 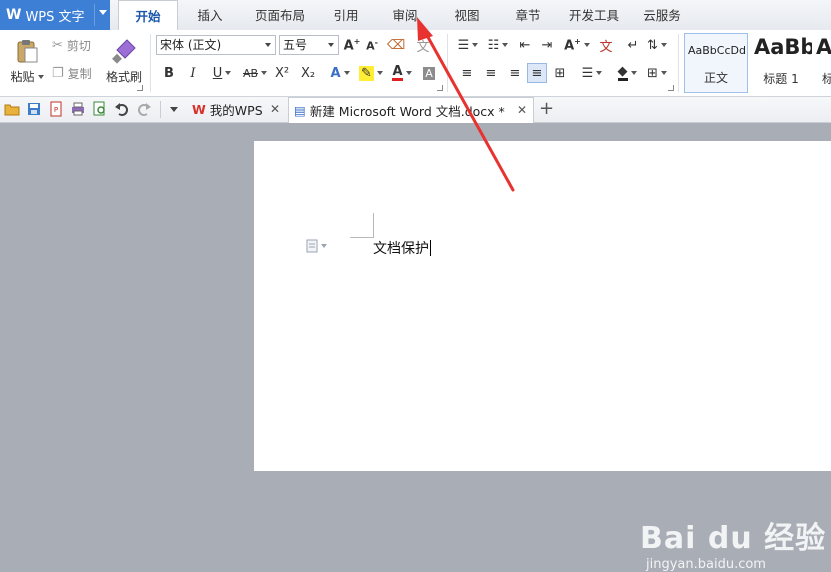 I want to click on text-effect-button: A, so click(x=340, y=73).